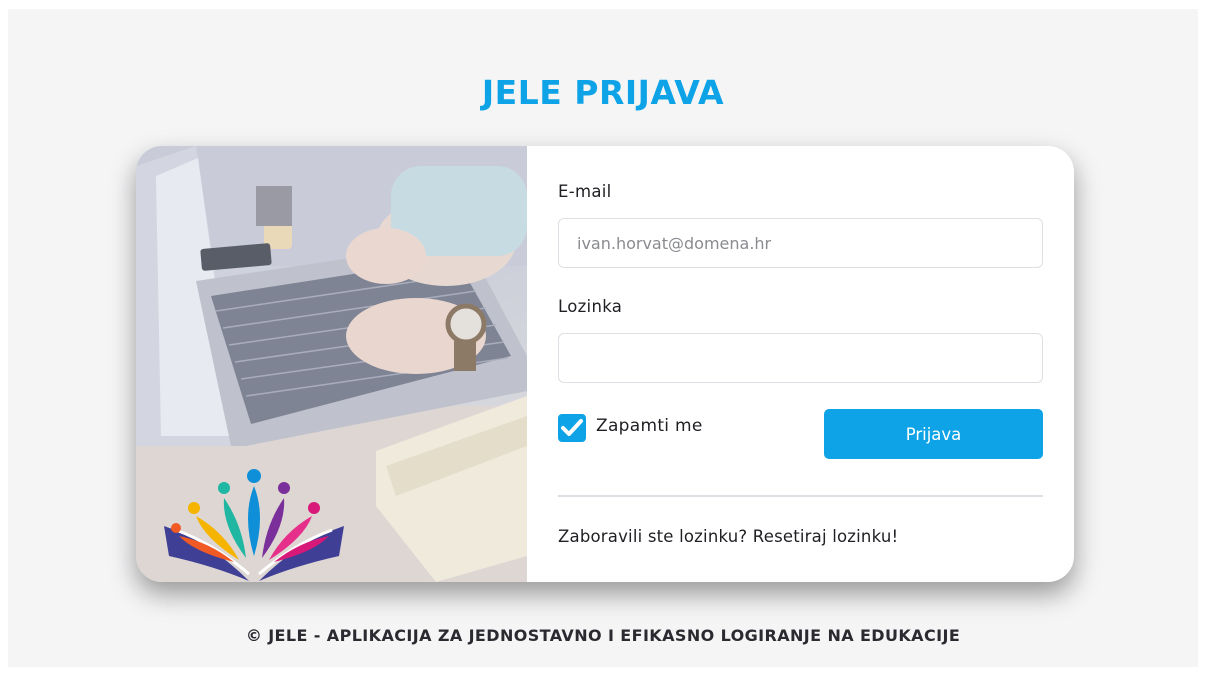  I want to click on page-title: JELE PRIJAVA, so click(603, 92).